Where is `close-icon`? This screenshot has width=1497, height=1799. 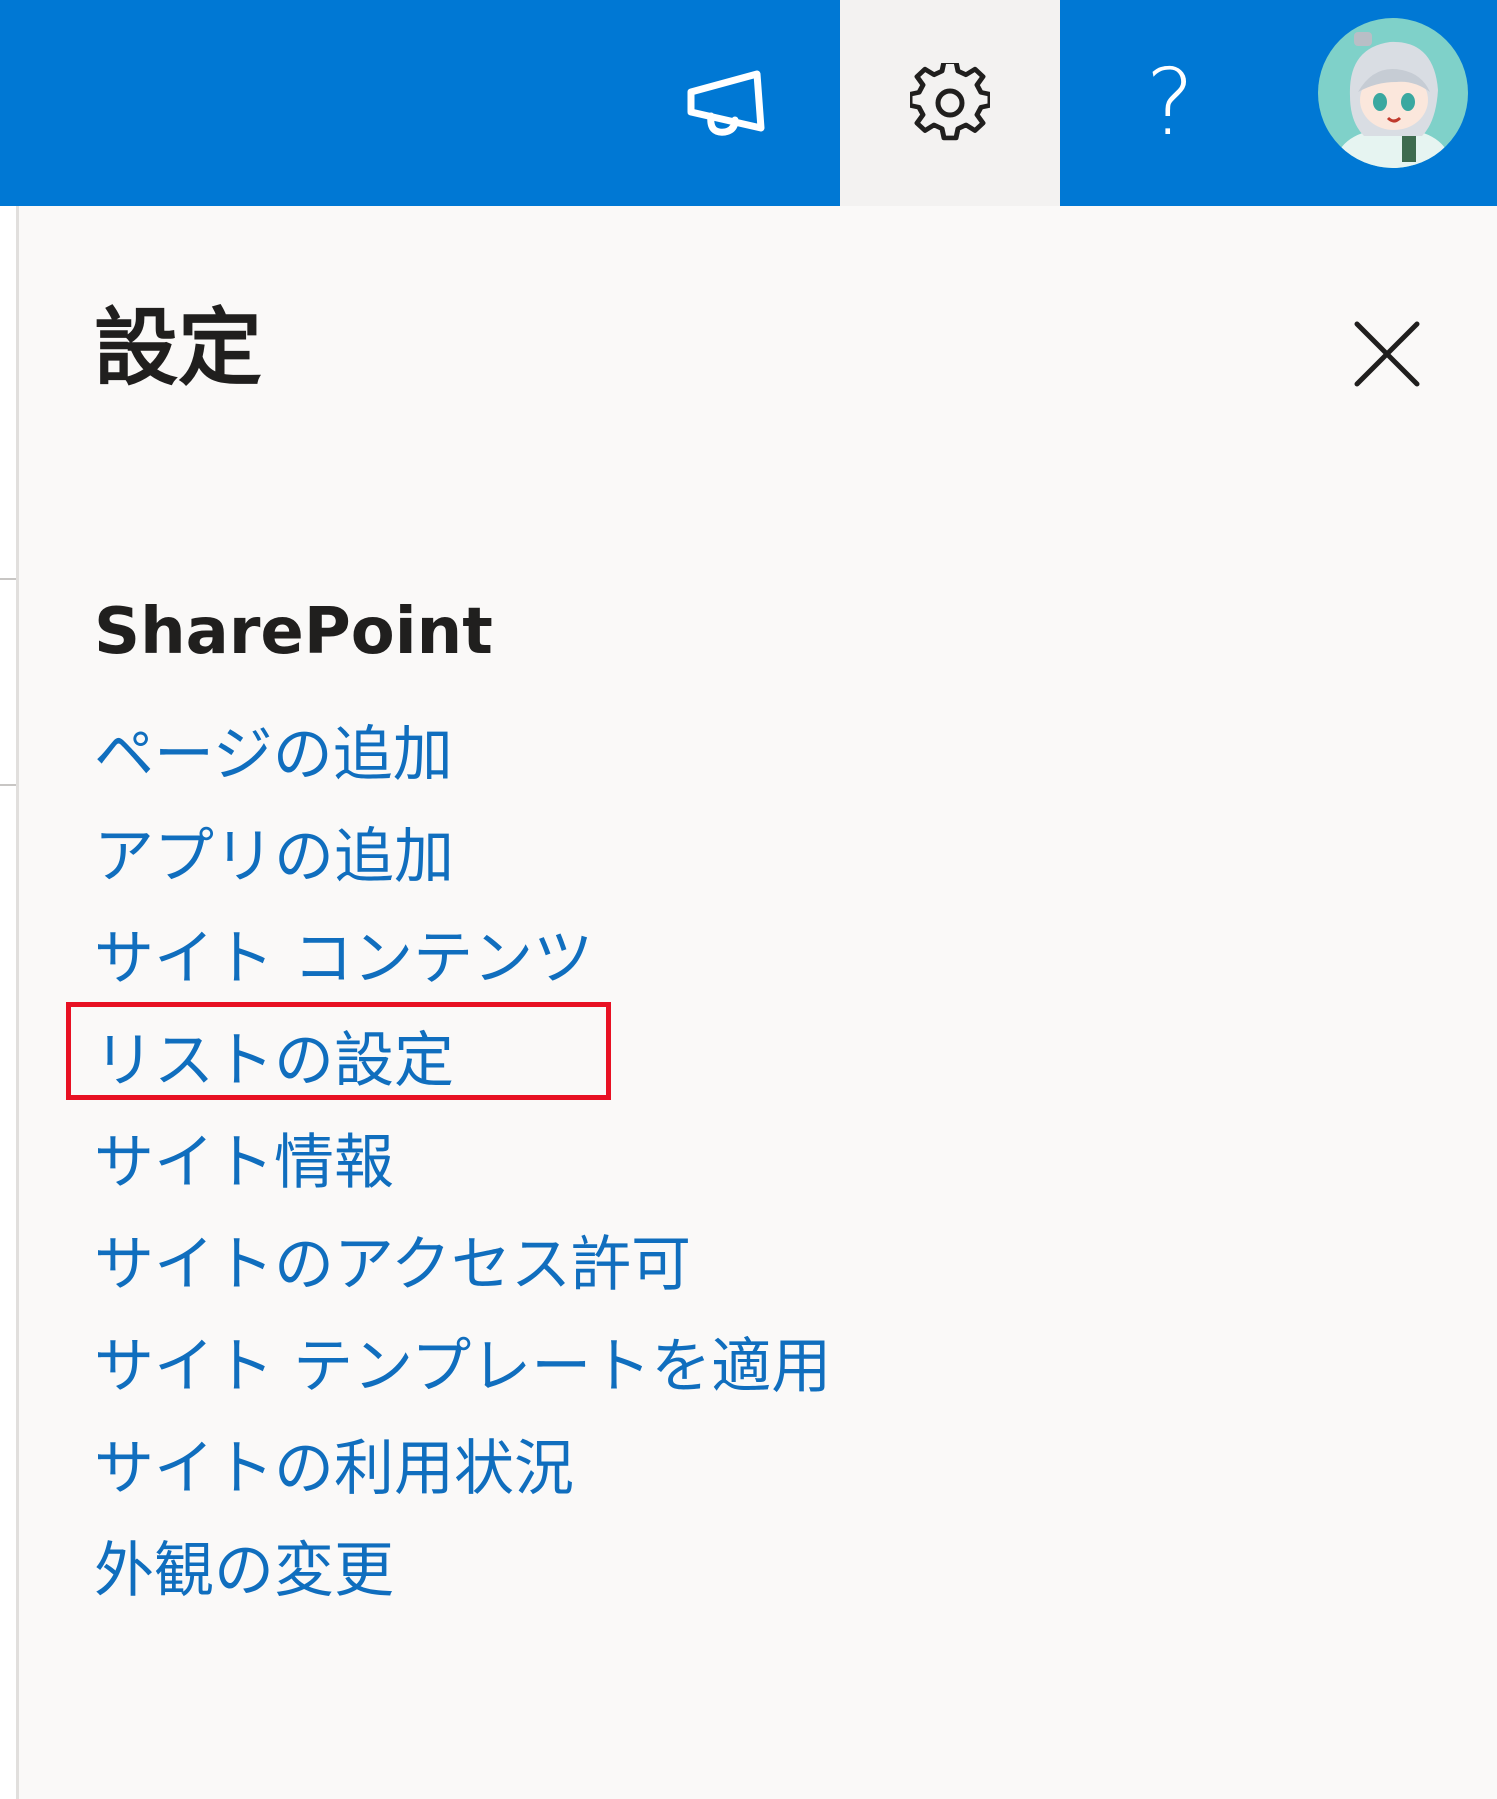 close-icon is located at coordinates (1387, 354).